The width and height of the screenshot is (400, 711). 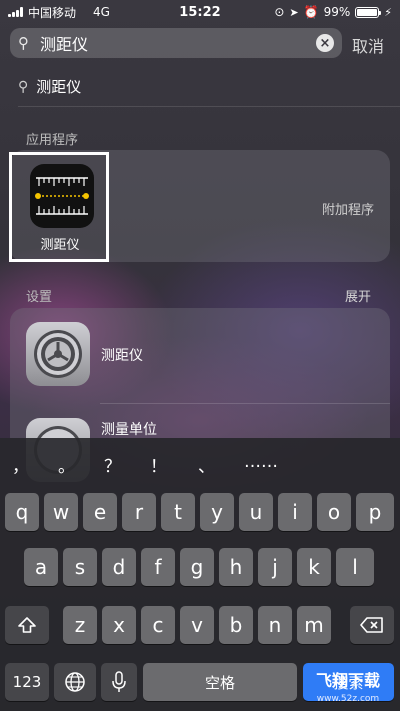 What do you see at coordinates (368, 12) in the screenshot?
I see `battery-icon` at bounding box center [368, 12].